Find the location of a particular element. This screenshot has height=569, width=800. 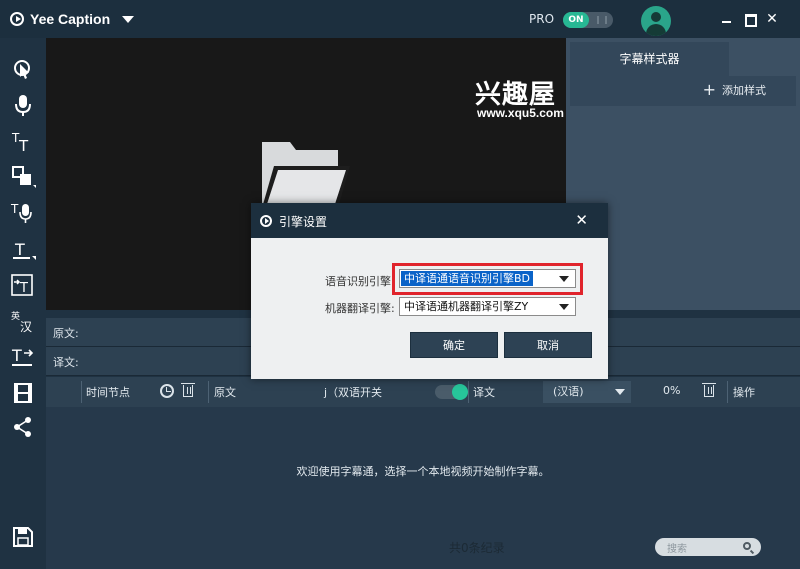

text-tool-icon: TT is located at coordinates (23, 141).